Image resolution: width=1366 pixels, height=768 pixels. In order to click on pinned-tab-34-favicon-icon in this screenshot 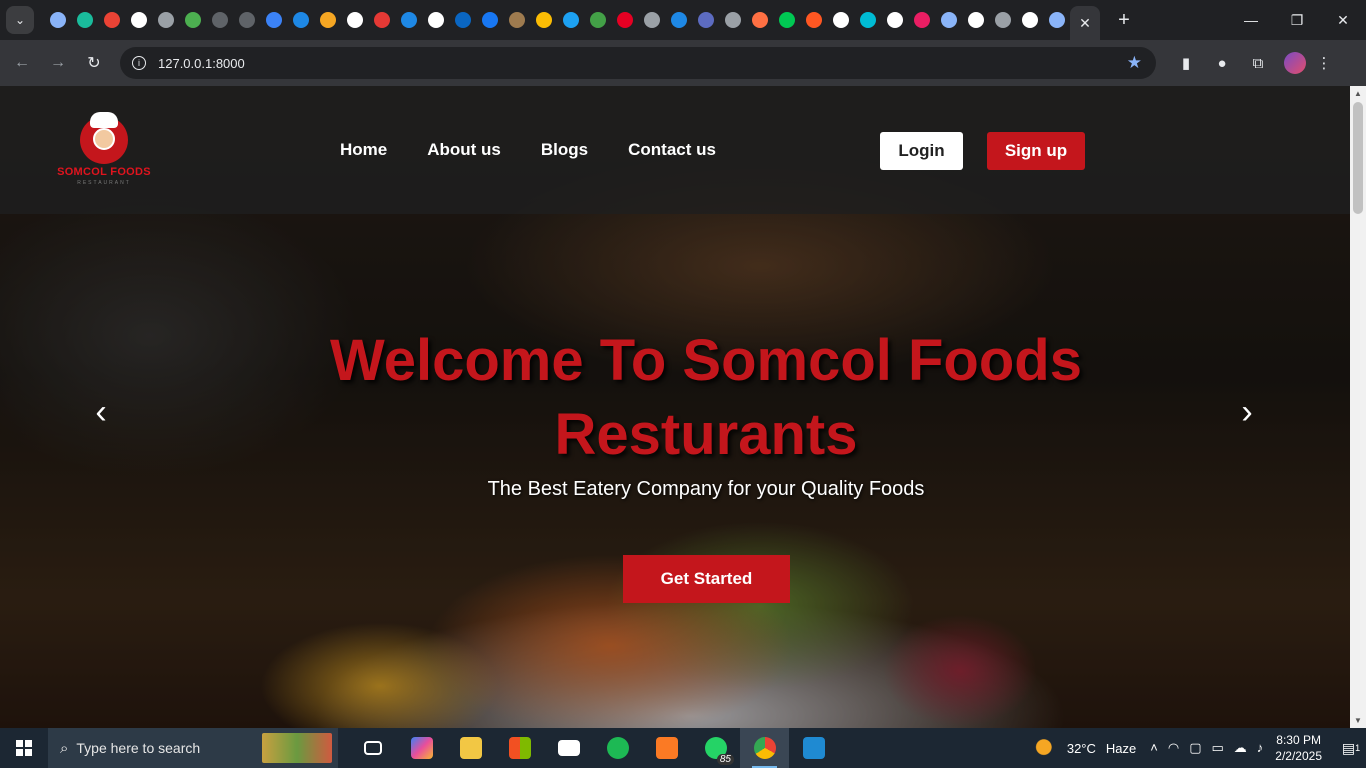, I will do `click(975, 20)`.